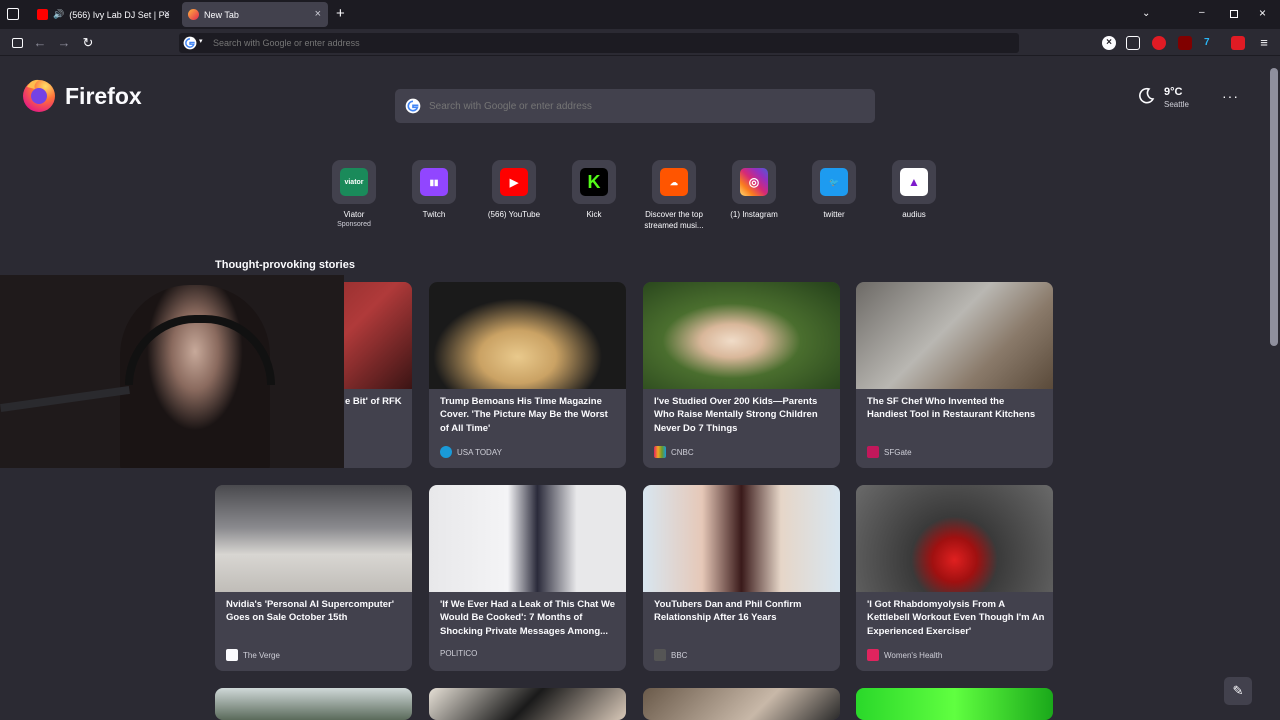 Image resolution: width=1280 pixels, height=720 pixels. I want to click on weather-city: Seattle, so click(1176, 104).